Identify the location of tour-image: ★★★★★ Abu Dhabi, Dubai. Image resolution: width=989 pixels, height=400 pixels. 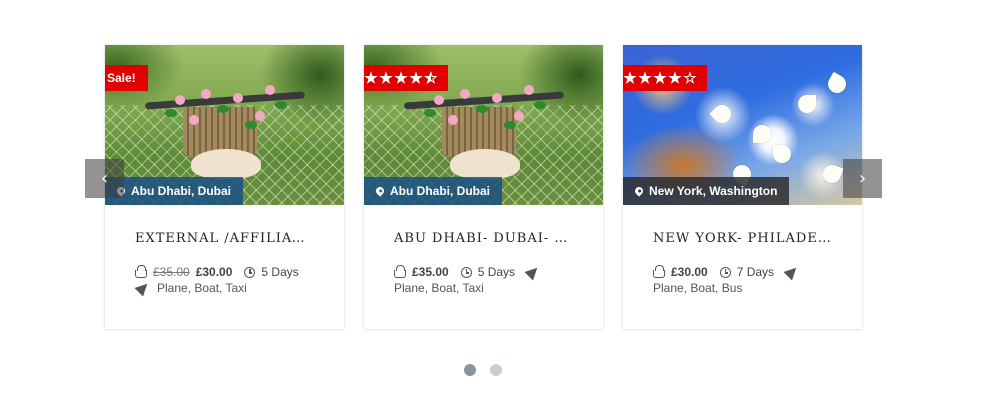
(483, 125).